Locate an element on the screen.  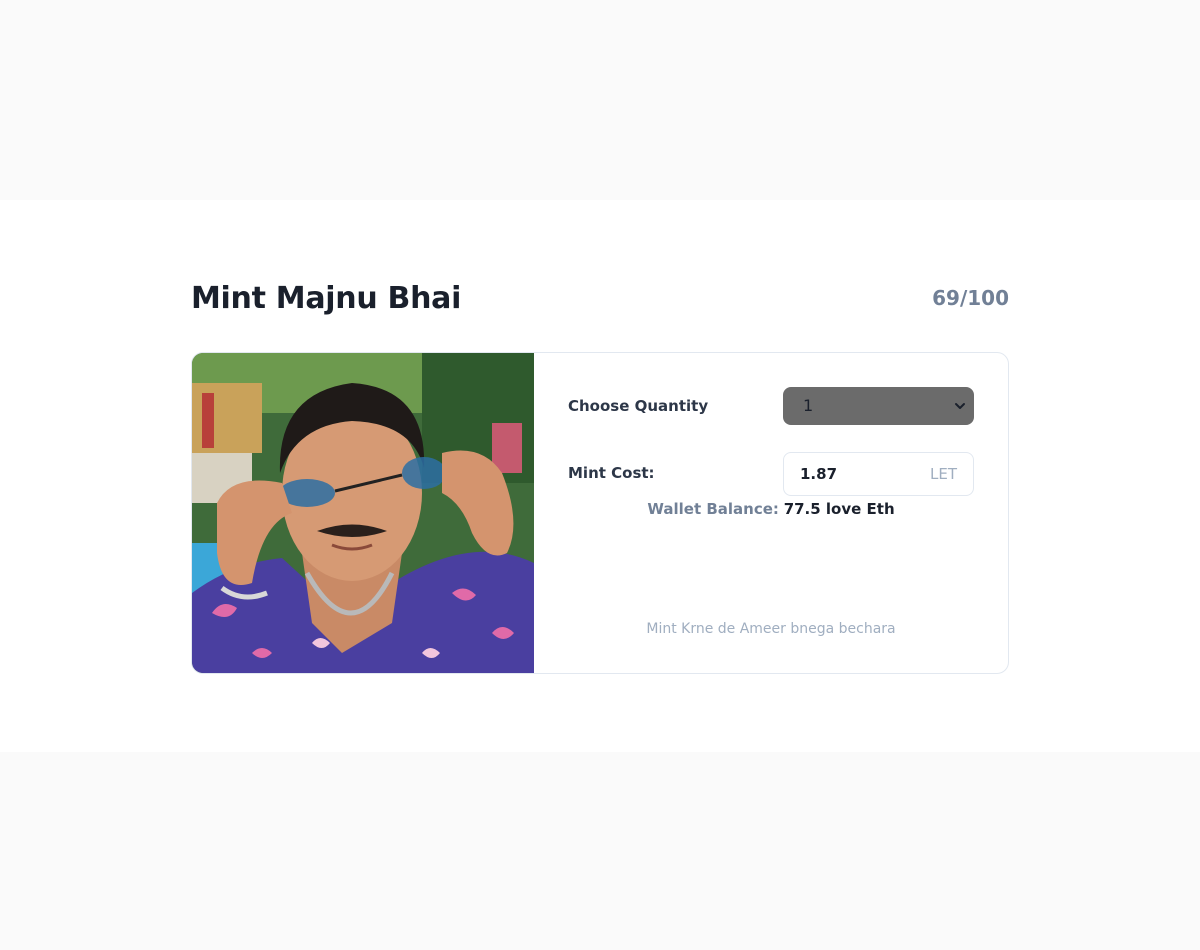
page-title: Mint Majnu Bhai is located at coordinates (326, 298).